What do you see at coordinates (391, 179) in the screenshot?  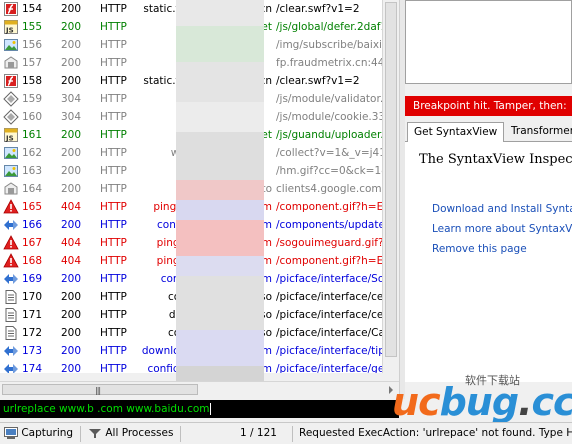 I see `vertical-scroll-thumb` at bounding box center [391, 179].